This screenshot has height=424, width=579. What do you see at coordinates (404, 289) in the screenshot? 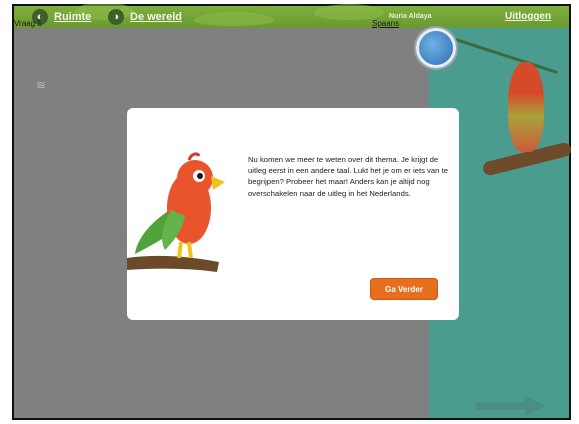
I see `continue-button: Ga Verder` at bounding box center [404, 289].